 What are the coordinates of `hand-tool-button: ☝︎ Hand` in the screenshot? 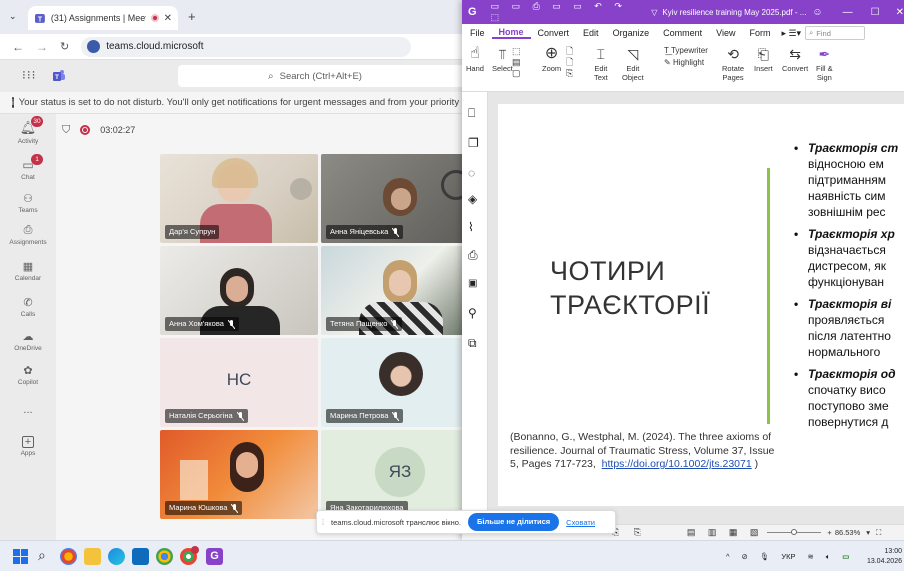 It's located at (475, 58).